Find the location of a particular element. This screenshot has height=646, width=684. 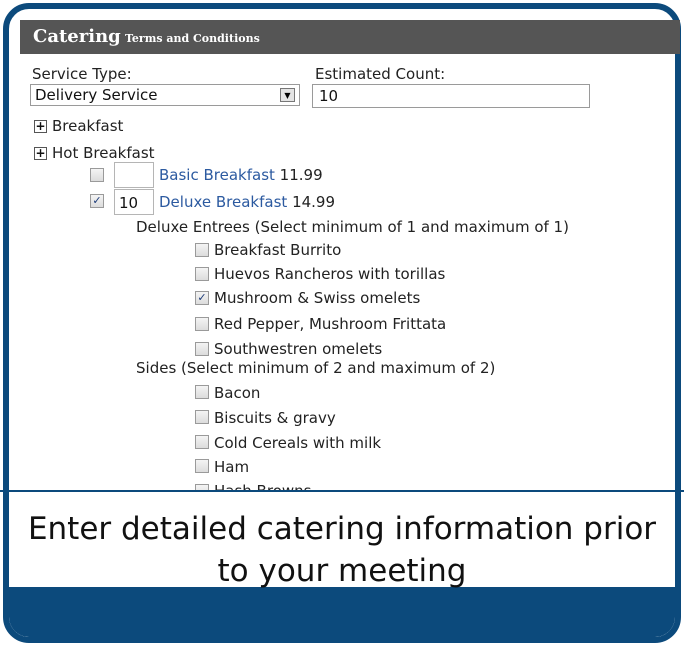

entree-label: Southwestren omelets is located at coordinates (298, 349).